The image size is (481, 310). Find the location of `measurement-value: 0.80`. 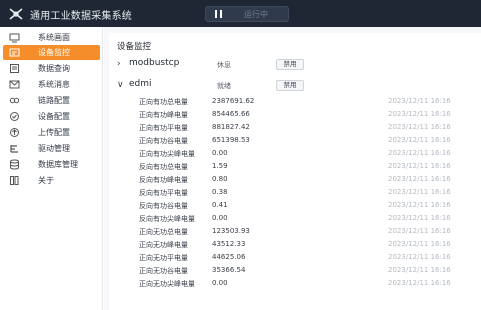

measurement-value: 0.80 is located at coordinates (220, 179).